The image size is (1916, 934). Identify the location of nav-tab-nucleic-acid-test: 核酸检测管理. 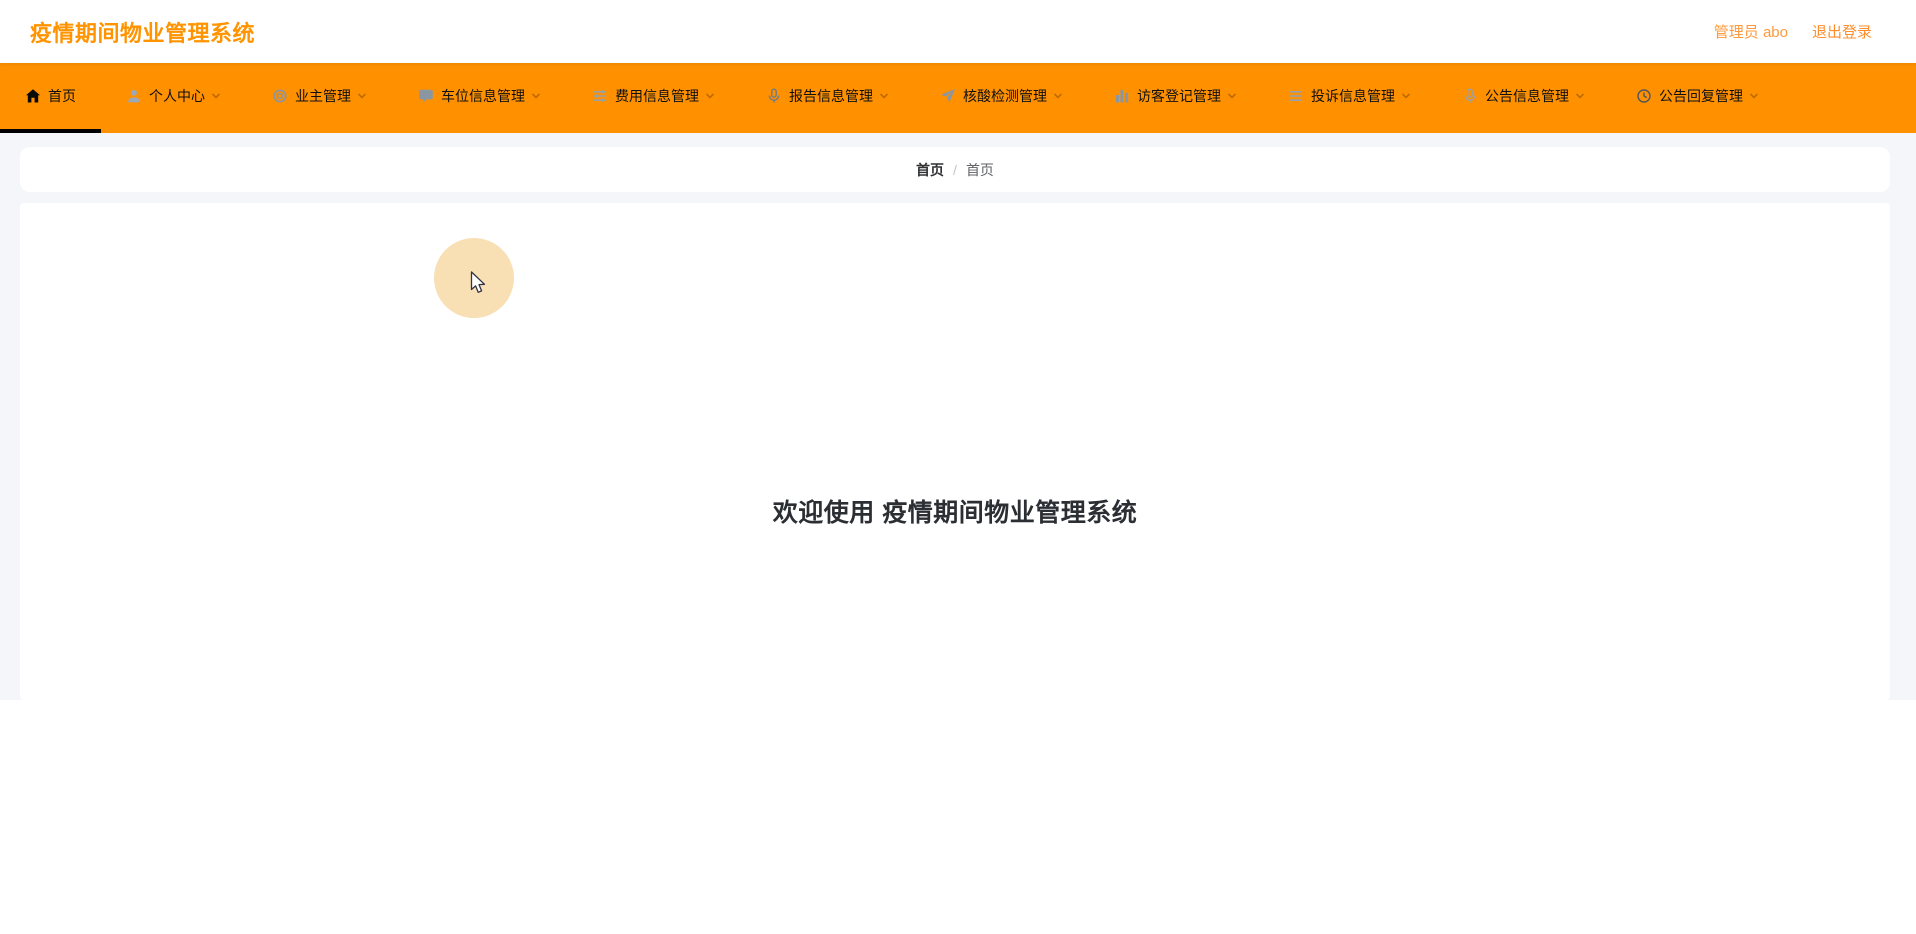
(1002, 98).